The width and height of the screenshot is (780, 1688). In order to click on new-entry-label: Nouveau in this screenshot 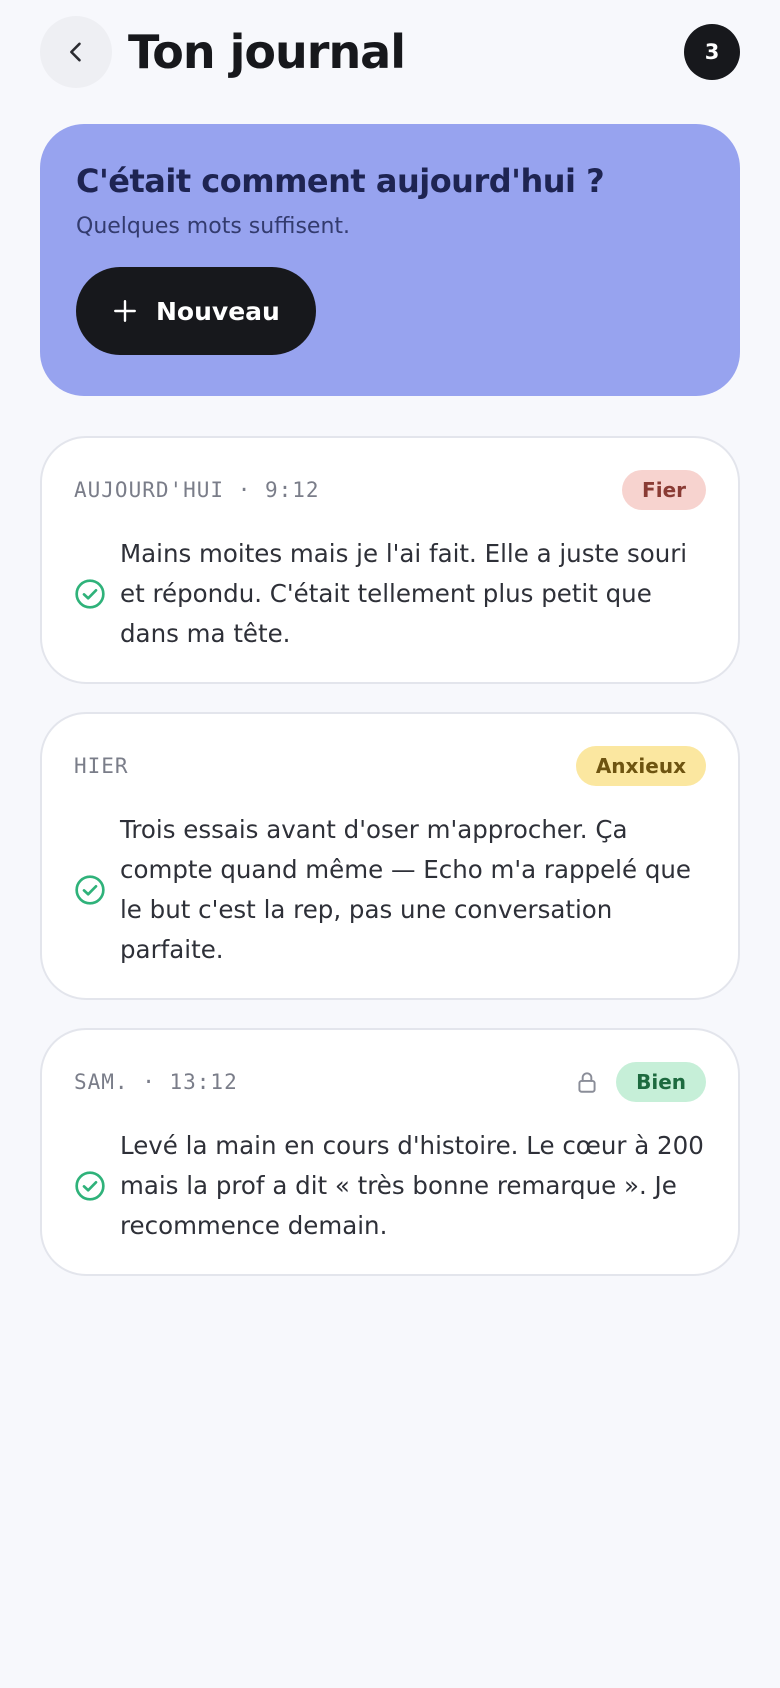, I will do `click(218, 311)`.